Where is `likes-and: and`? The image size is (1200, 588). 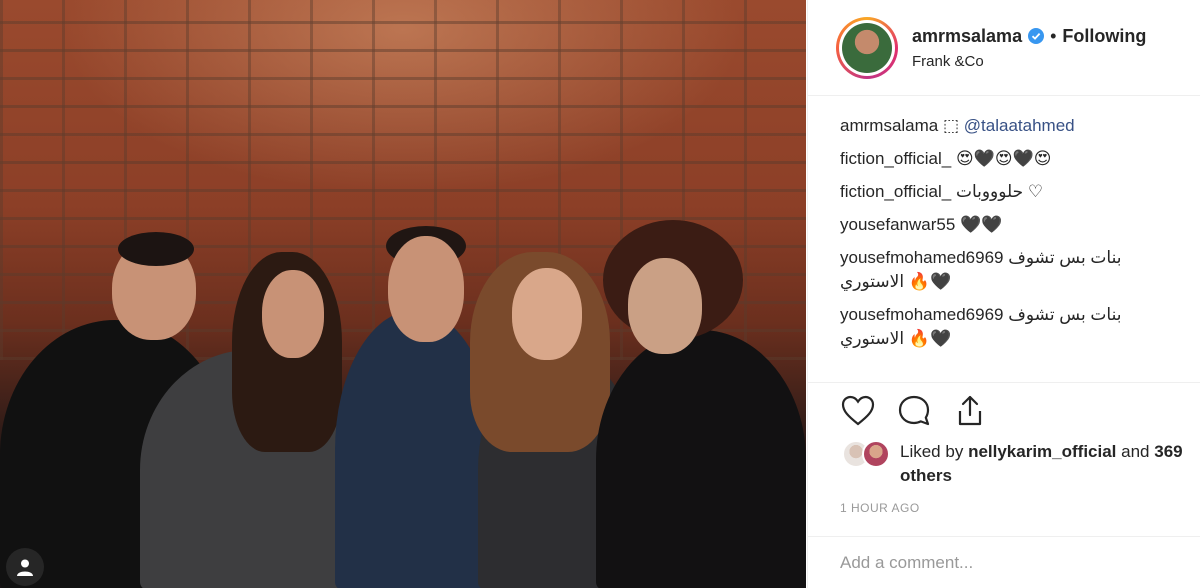
likes-and: and is located at coordinates (1135, 451).